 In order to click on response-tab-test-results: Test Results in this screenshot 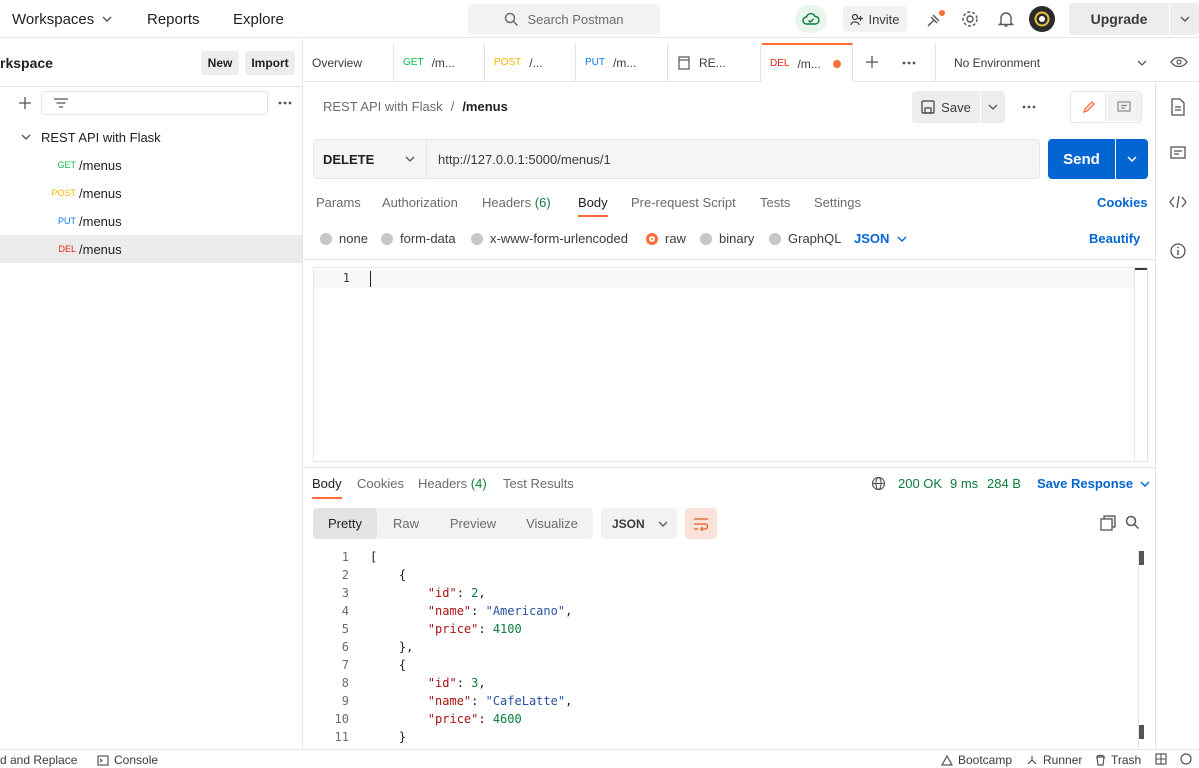, I will do `click(538, 483)`.